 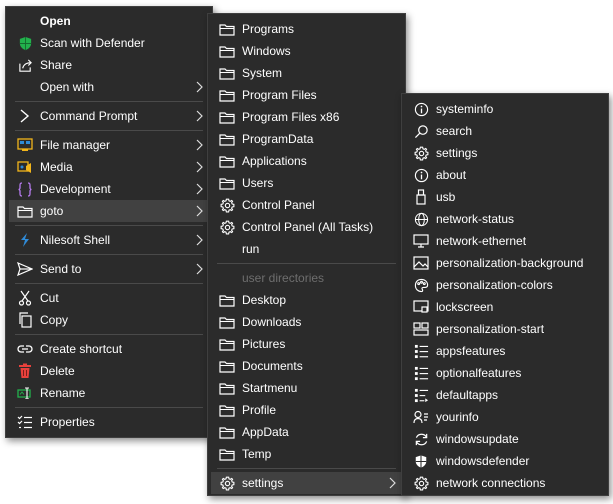 What do you see at coordinates (457, 153) in the screenshot?
I see `settings-page-label: settings` at bounding box center [457, 153].